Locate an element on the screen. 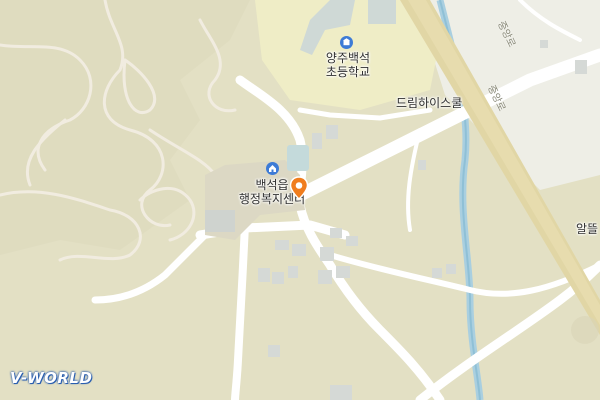 The width and height of the screenshot is (600, 400). terrain-patch is located at coordinates (585, 330).